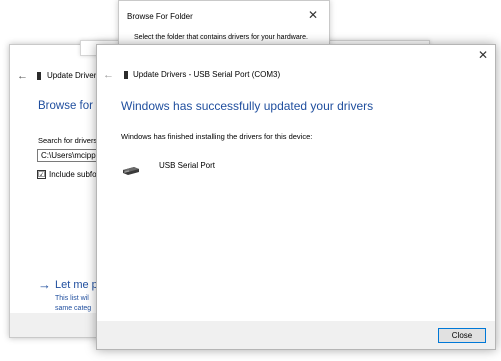  What do you see at coordinates (131, 171) in the screenshot?
I see `usb-device-icon` at bounding box center [131, 171].